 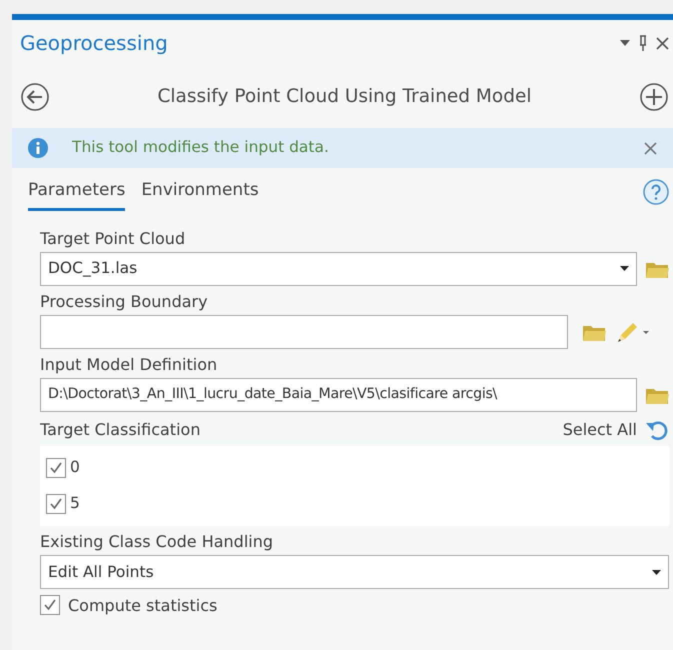 What do you see at coordinates (338, 395) in the screenshot?
I see `input-field: D:\Doctorat\3_An_III\1_lucru_date_Baia_Mare\V5\clasificare arcgis\` at bounding box center [338, 395].